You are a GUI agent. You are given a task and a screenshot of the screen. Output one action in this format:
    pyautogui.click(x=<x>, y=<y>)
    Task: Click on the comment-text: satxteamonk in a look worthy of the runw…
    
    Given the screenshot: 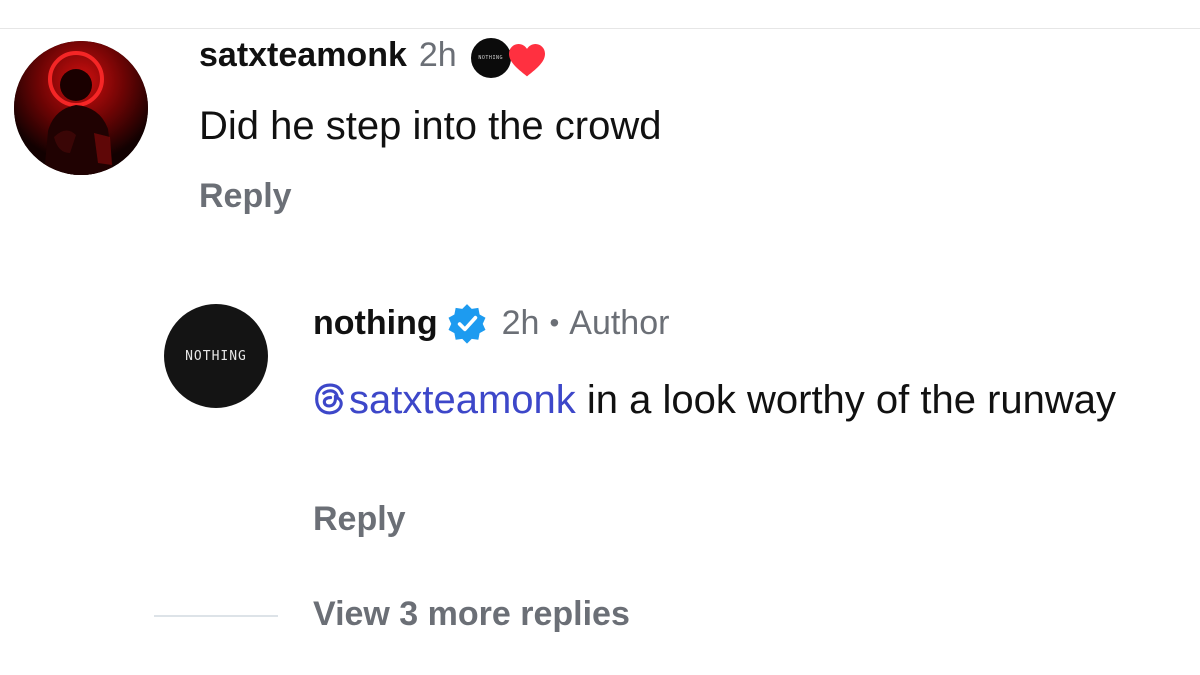 What is the action you would take?
    pyautogui.click(x=743, y=400)
    